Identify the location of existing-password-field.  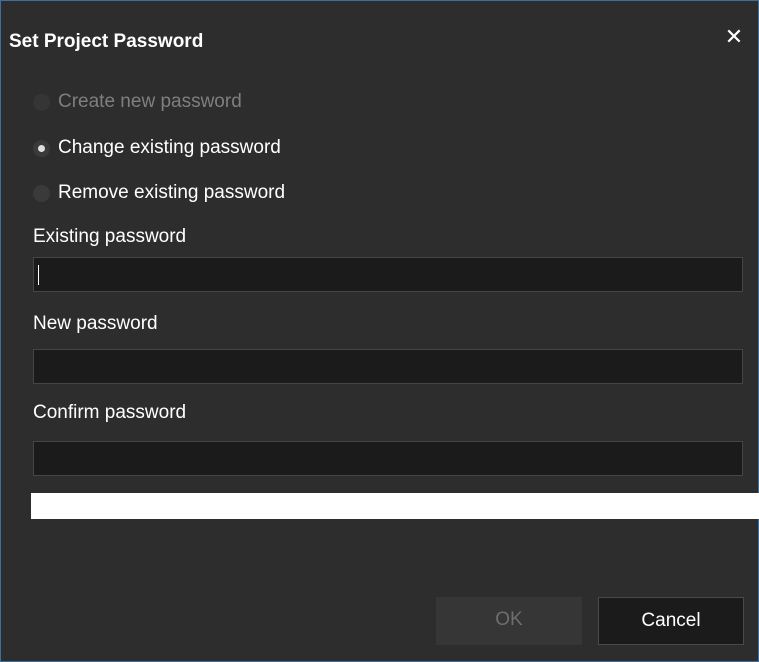
(388, 274).